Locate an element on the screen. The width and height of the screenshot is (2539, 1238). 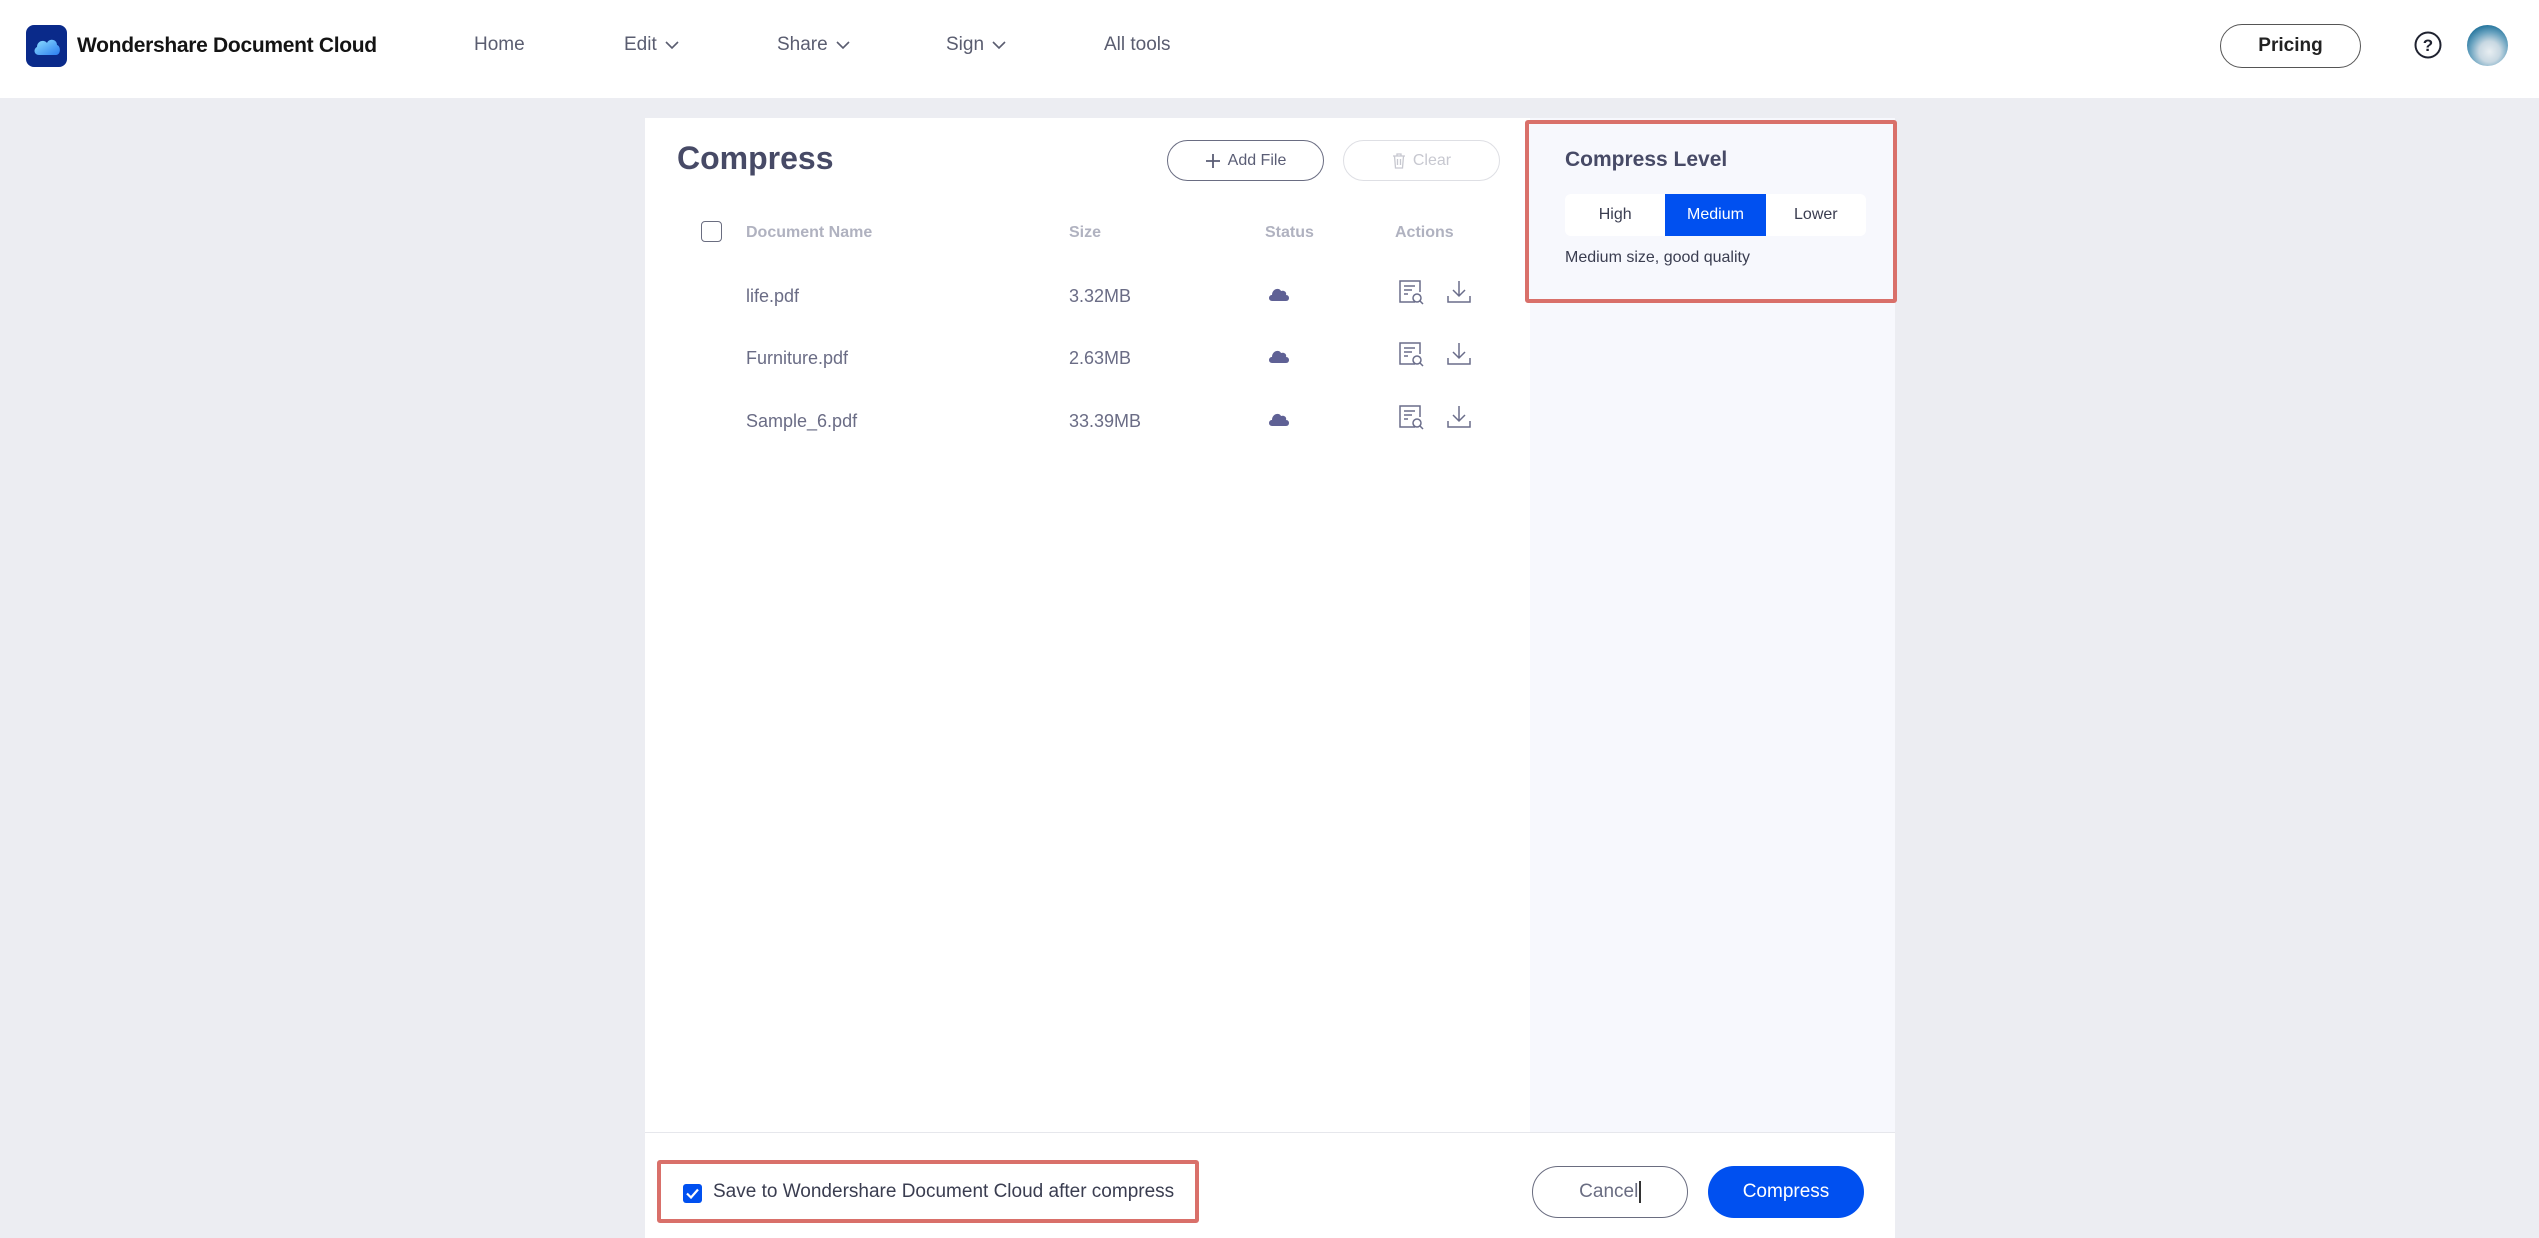
text-cursor is located at coordinates (1640, 1192).